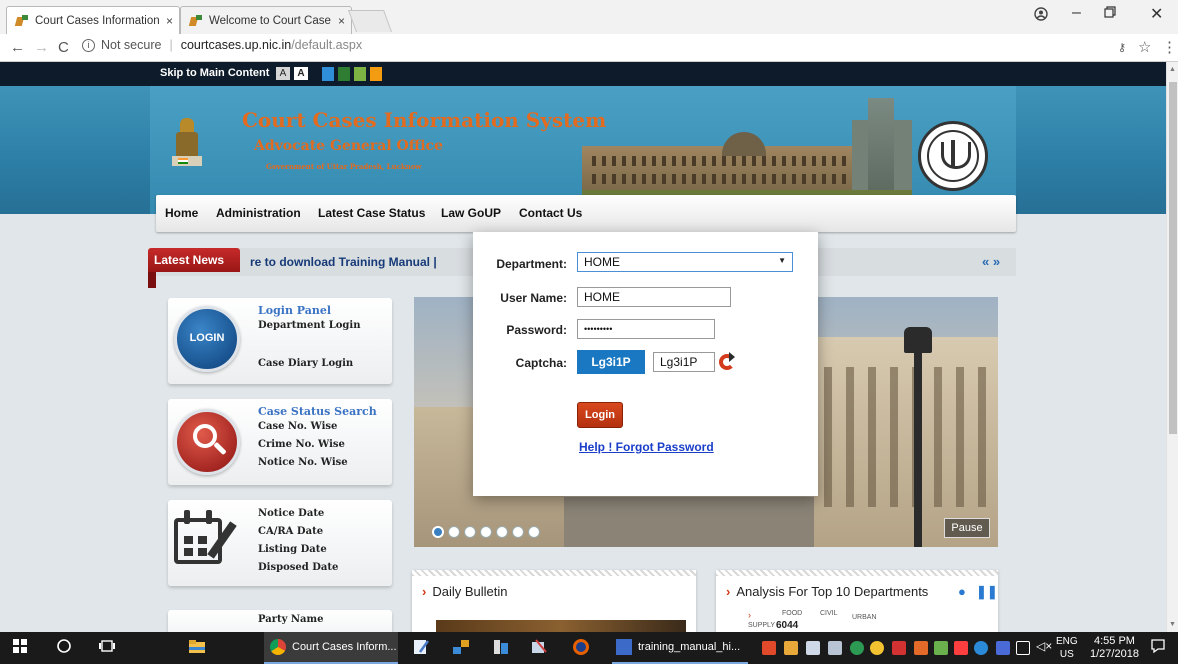 The image size is (1178, 664). I want to click on back-icon: ←, so click(17, 47).